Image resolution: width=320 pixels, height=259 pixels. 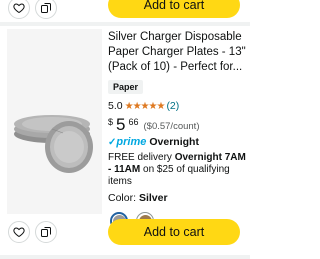 I want to click on bottom-divider, so click(x=125, y=257).